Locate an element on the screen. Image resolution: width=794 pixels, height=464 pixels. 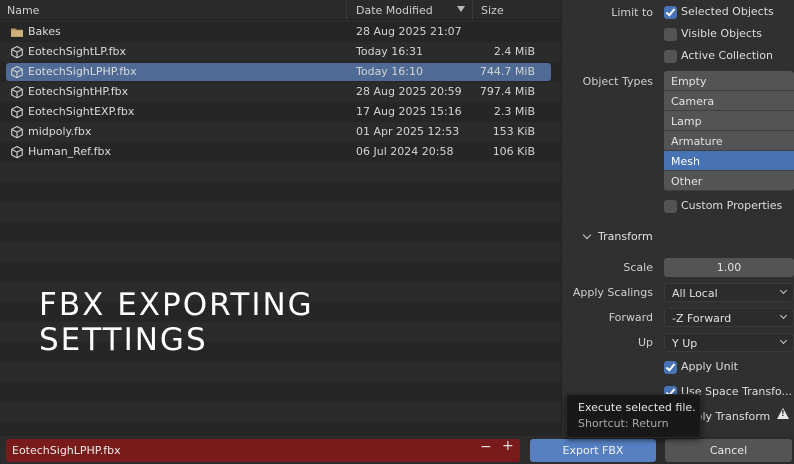
file-row: midpoly.fbx 01 Apr 2025 12:53 153 KiB is located at coordinates (278, 132).